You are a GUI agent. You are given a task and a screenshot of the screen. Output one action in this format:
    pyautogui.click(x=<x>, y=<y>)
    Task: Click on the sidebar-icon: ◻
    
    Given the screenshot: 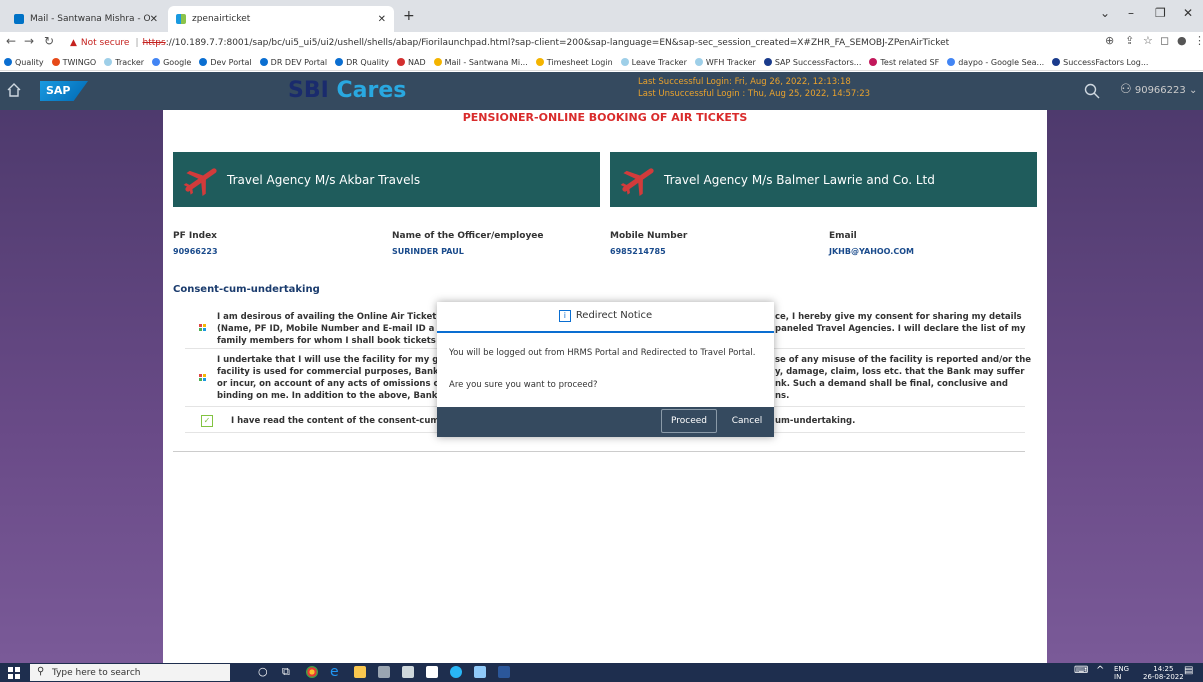 What is the action you would take?
    pyautogui.click(x=1164, y=40)
    